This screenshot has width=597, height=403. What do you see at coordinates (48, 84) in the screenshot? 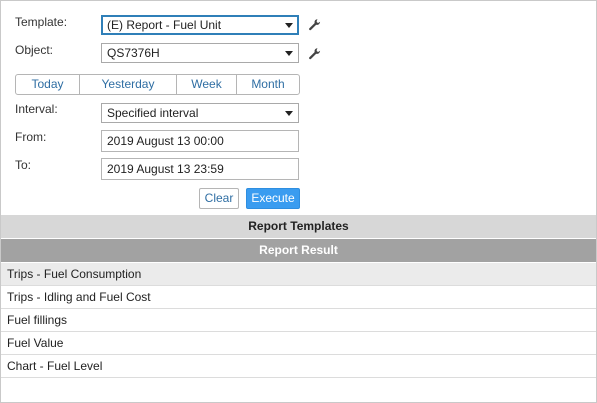
I see `period-today-button: Today` at bounding box center [48, 84].